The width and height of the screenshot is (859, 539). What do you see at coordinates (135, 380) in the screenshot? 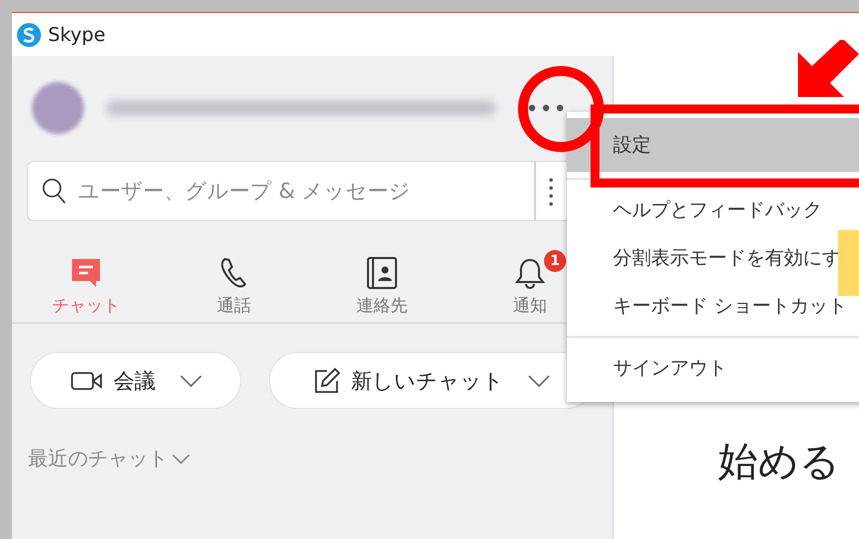
I see `meeting-button: 会議` at bounding box center [135, 380].